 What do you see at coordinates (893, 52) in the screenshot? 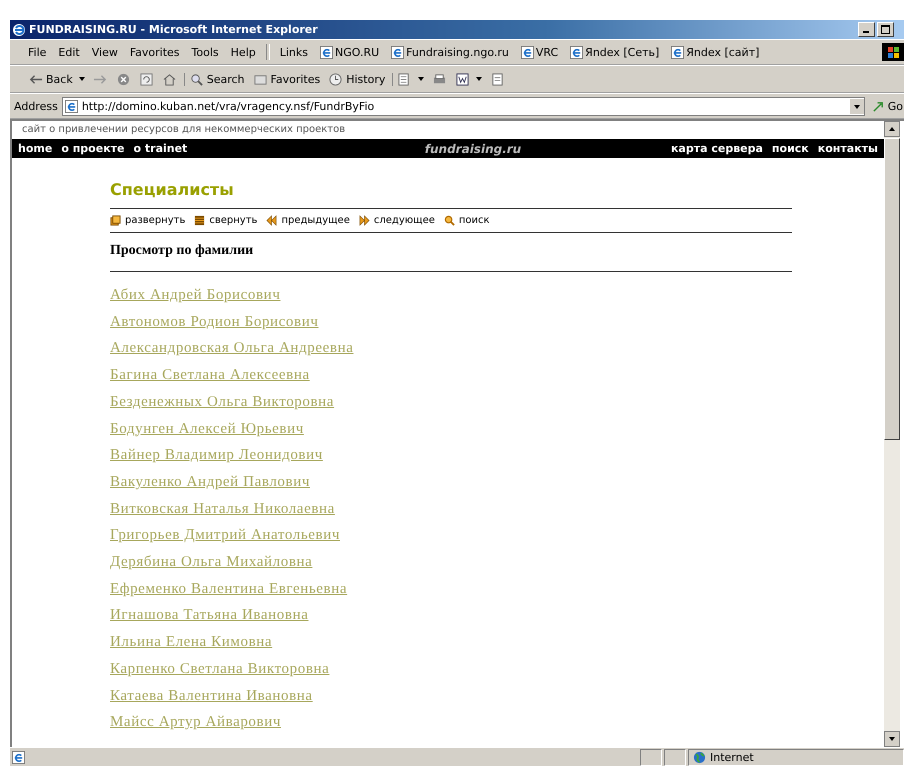
I see `windows-logo-icon` at bounding box center [893, 52].